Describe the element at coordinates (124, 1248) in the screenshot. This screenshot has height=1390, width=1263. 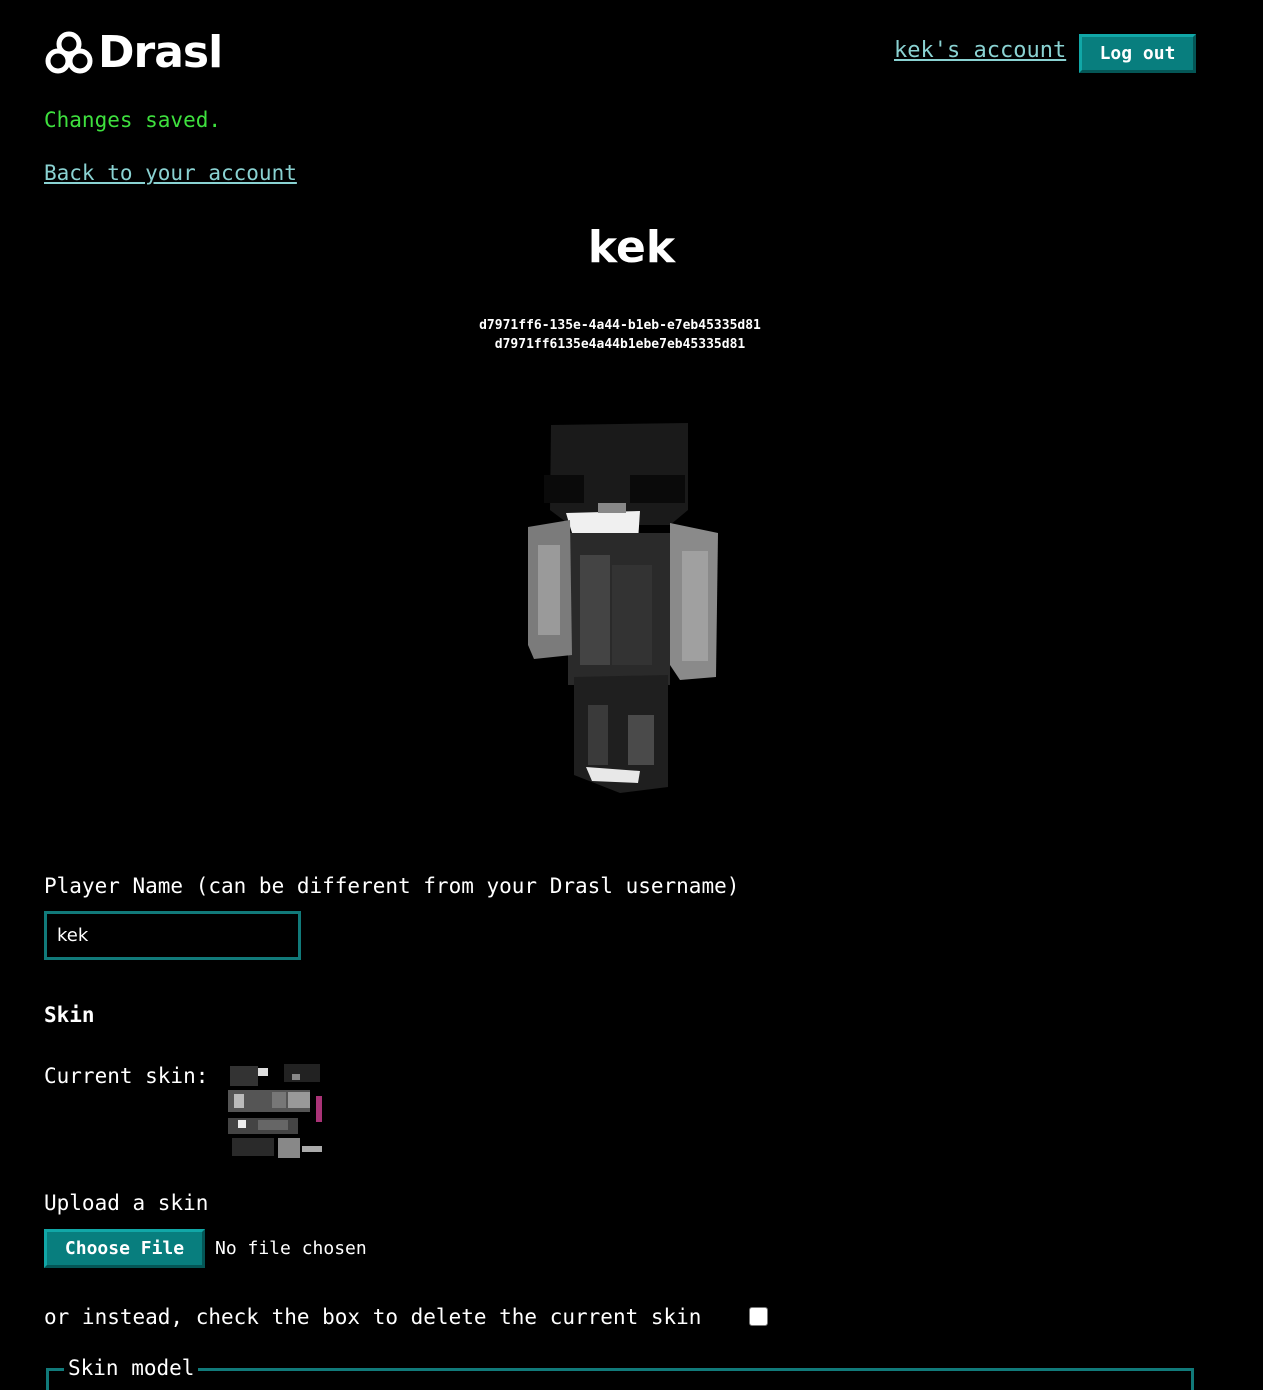
I see `choose-file-button: Choose File` at that location.